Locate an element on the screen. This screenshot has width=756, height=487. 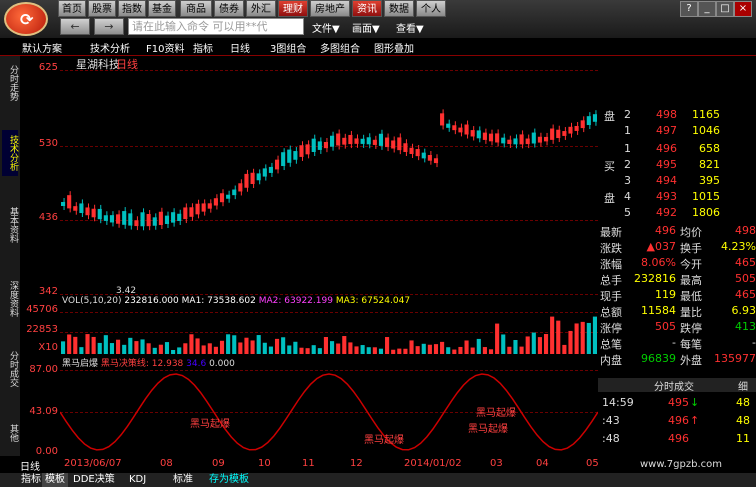
tab-template: 模板 is located at coordinates (55, 480).